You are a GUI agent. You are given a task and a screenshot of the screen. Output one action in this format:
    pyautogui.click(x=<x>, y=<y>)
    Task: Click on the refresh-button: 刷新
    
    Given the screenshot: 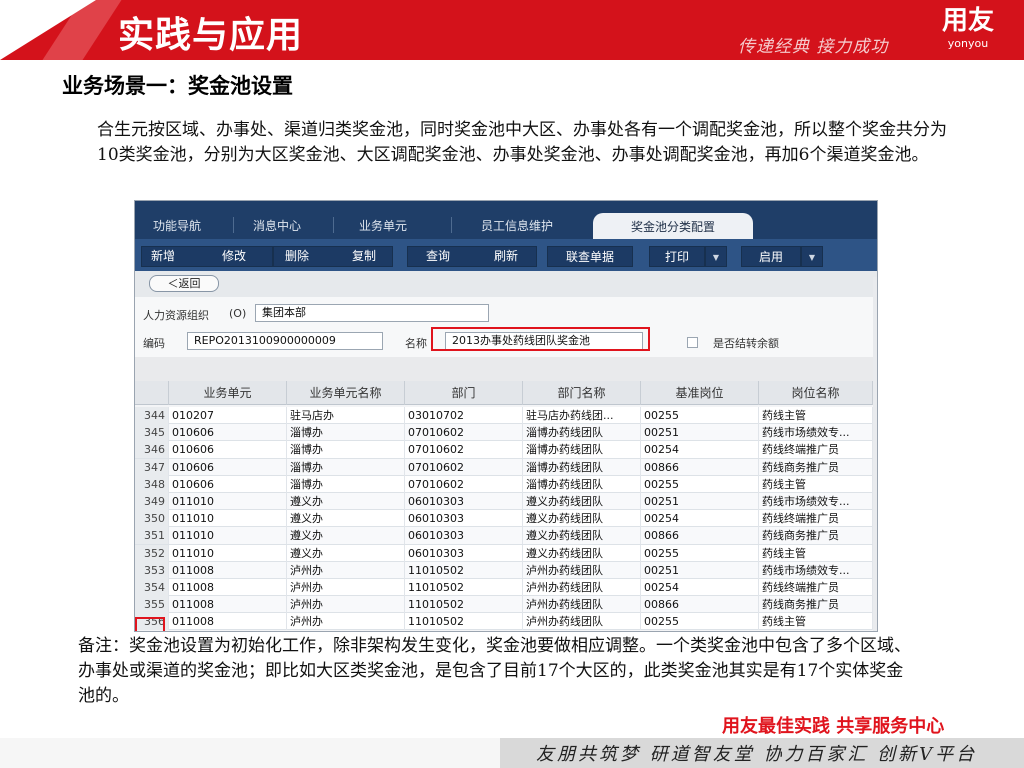 What is the action you would take?
    pyautogui.click(x=506, y=256)
    